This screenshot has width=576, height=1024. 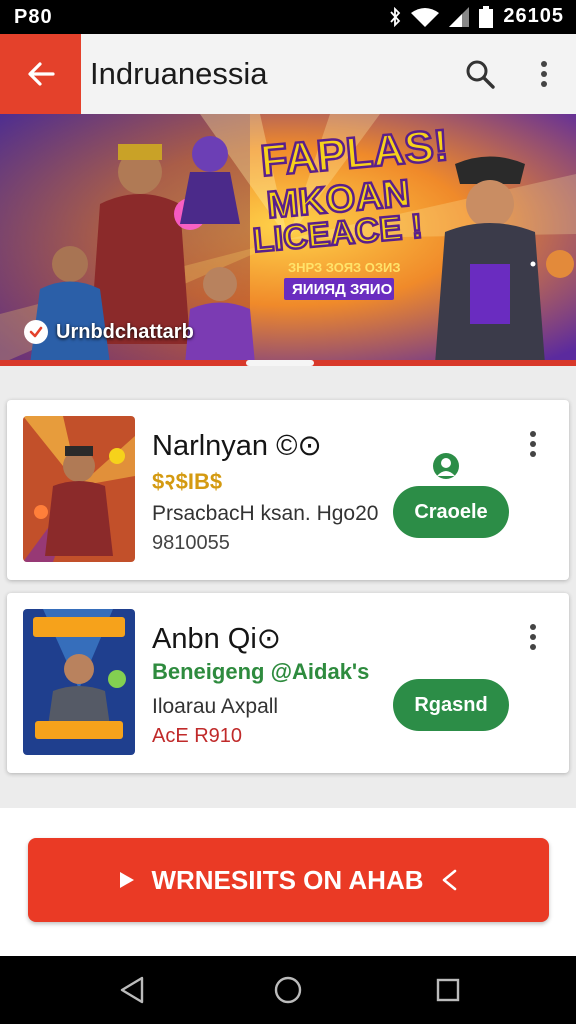 I want to click on item-description: Iloarau Axpall, so click(x=215, y=706).